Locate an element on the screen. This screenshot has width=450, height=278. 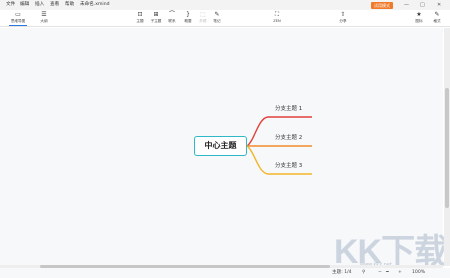
vertical-scroll-thumb is located at coordinates (447, 148).